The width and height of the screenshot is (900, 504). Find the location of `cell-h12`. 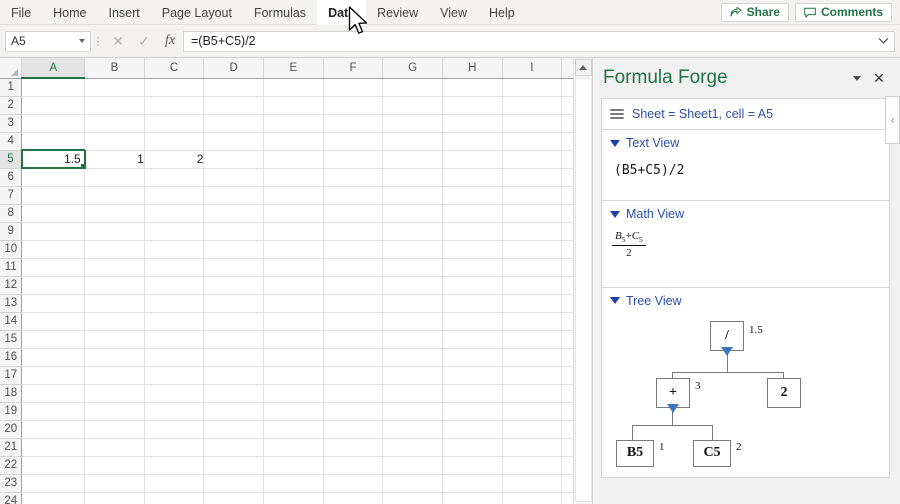

cell-h12 is located at coordinates (472, 285).